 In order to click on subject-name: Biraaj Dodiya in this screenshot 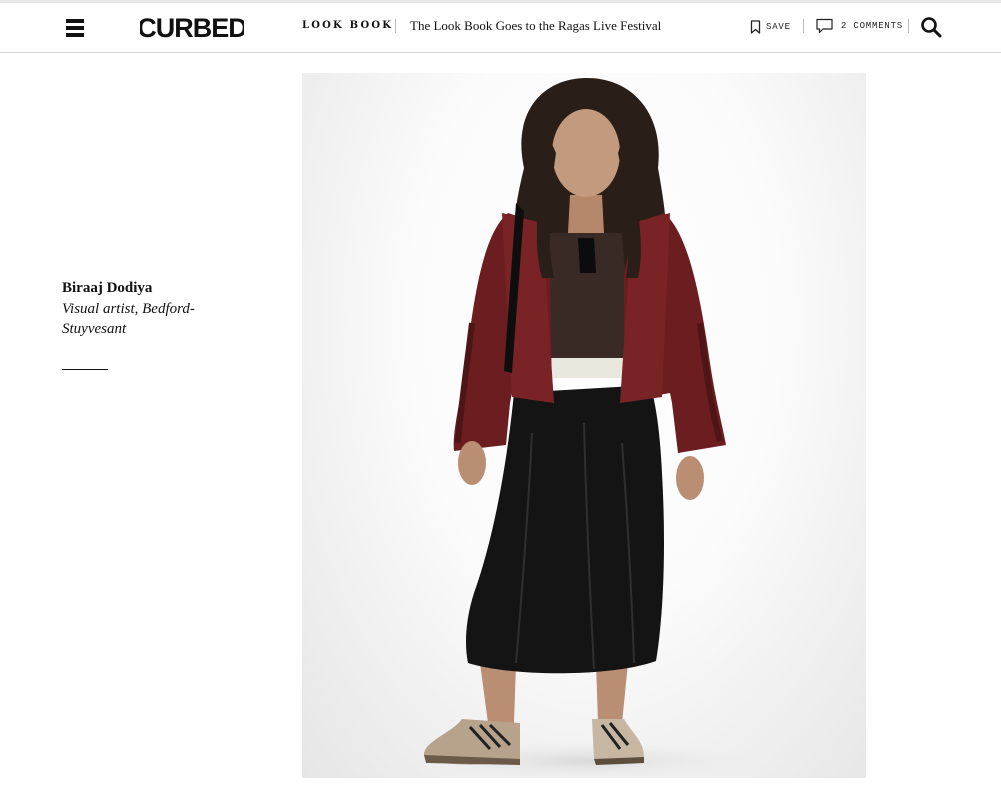, I will do `click(107, 288)`.